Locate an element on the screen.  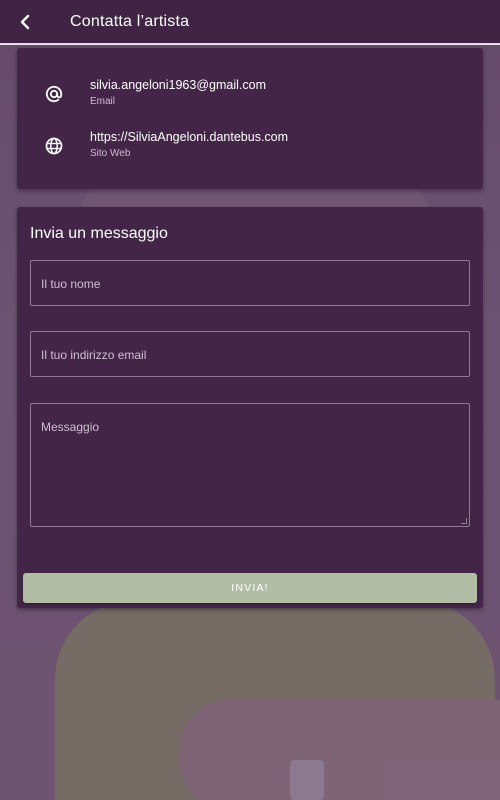
app-bar: Contatta l’artista is located at coordinates (250, 22).